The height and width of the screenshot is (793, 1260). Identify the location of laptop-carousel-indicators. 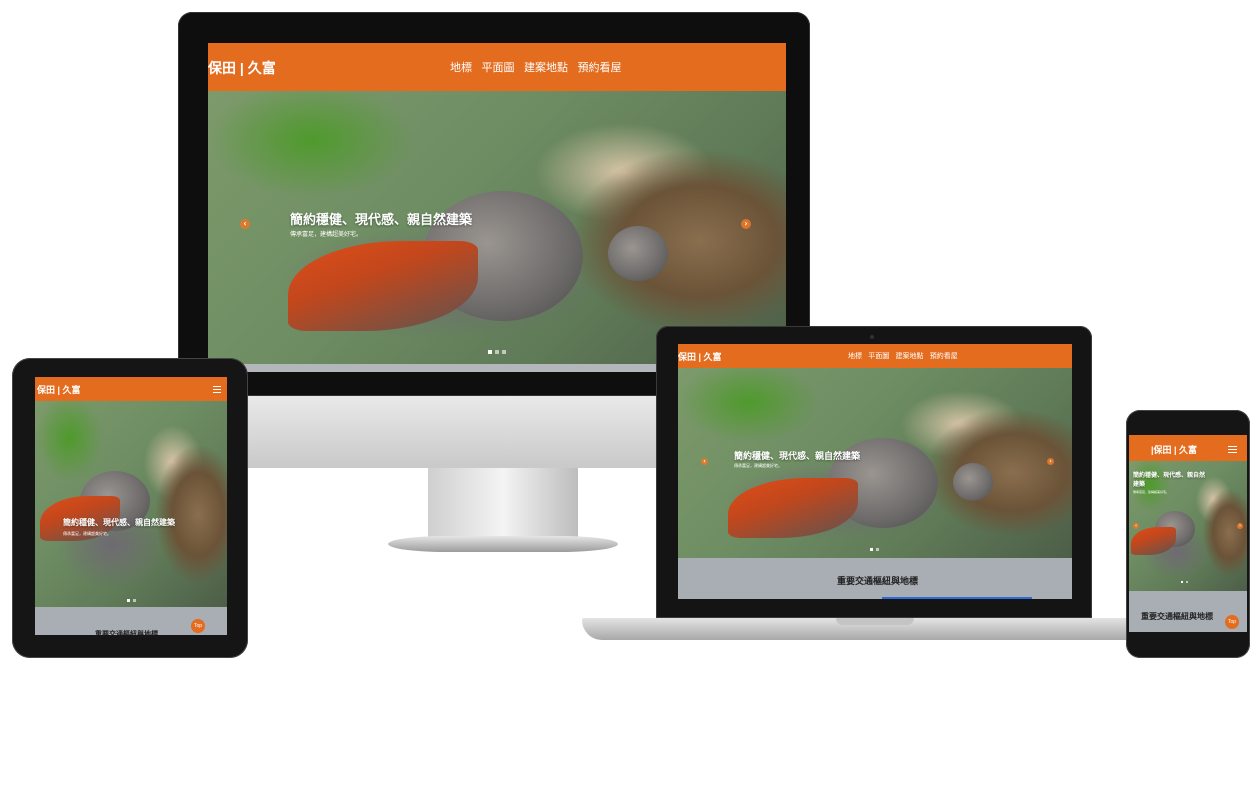
(874, 549).